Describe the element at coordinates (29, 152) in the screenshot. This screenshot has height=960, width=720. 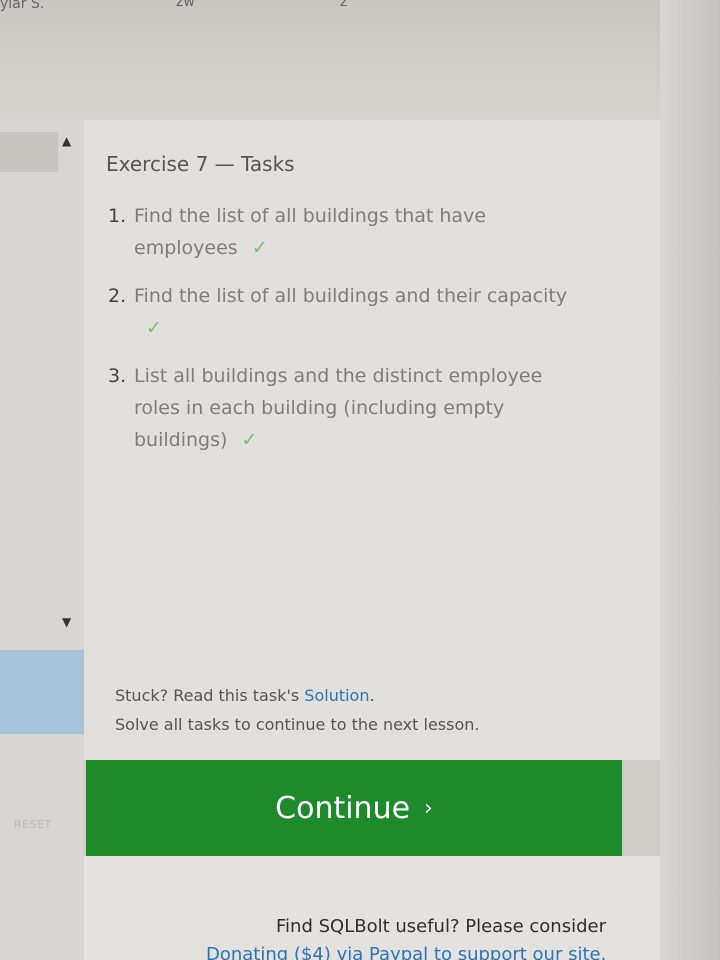
I see `editor-scroll-block` at that location.